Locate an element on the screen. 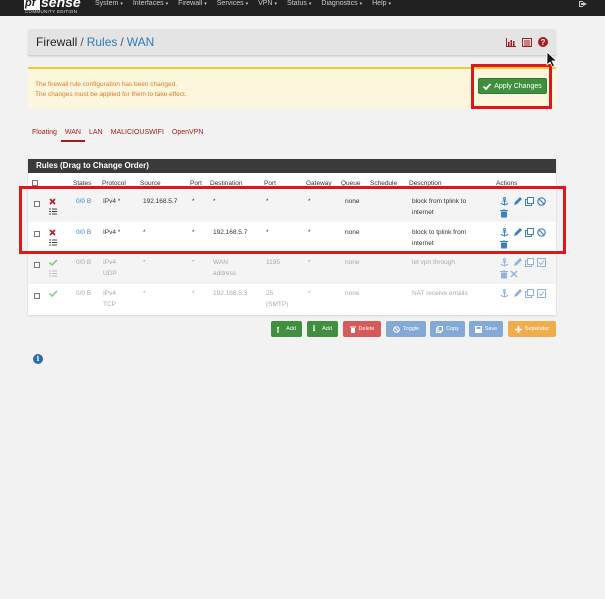 This screenshot has width=605, height=599. toggle-button: Toggle is located at coordinates (406, 329).